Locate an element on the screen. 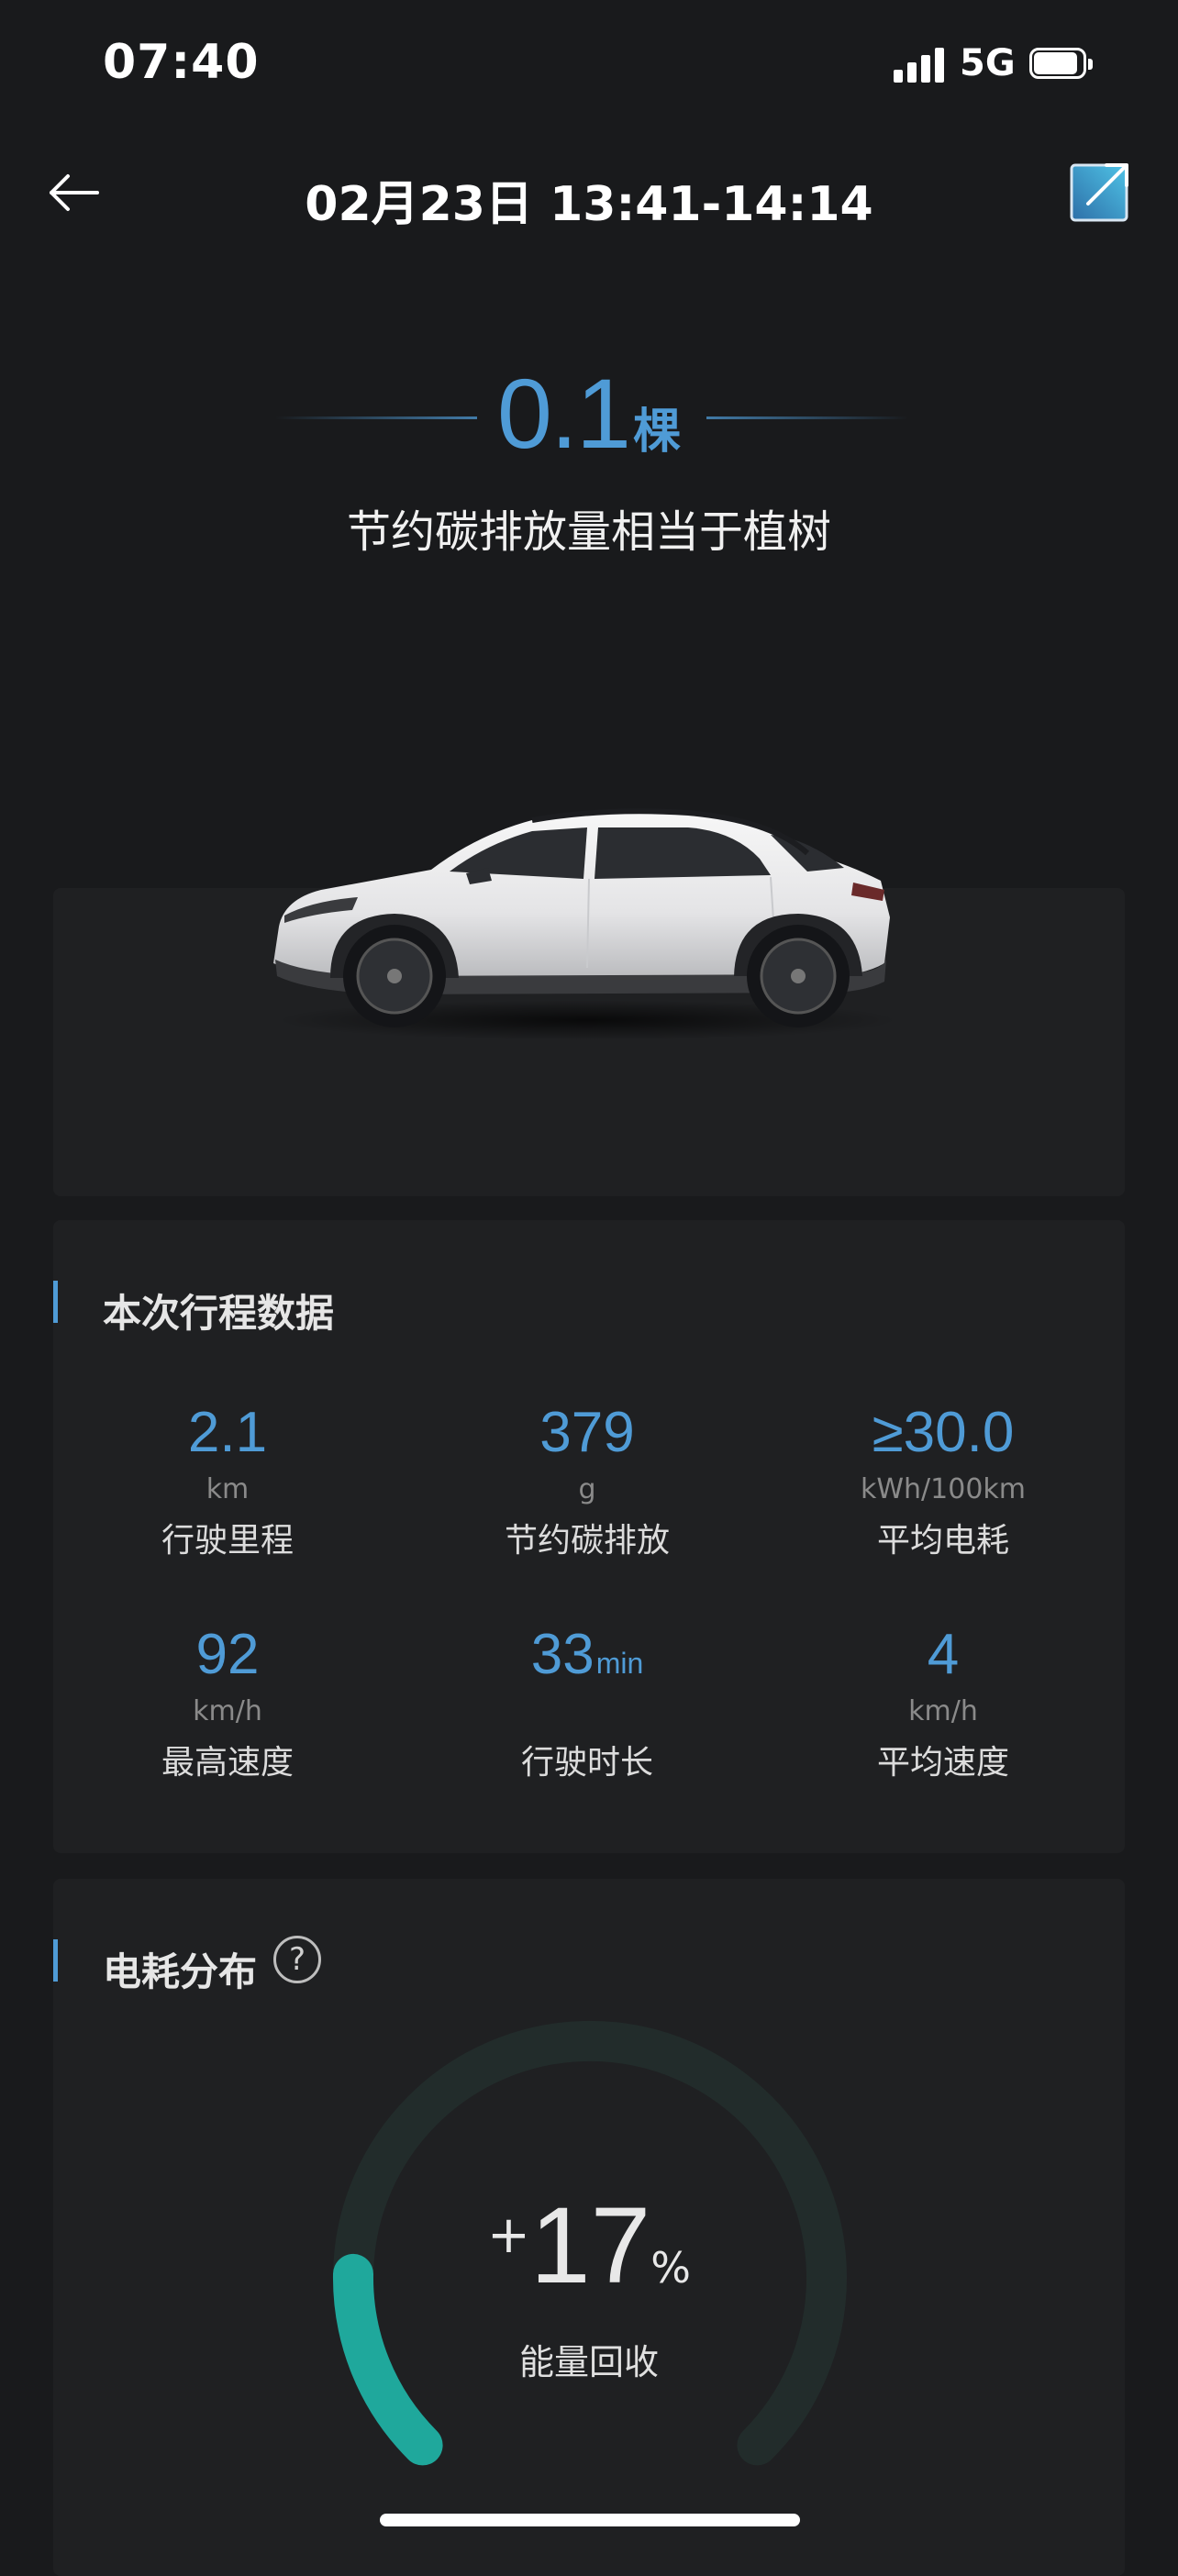  stat-value: 379 is located at coordinates (587, 1432).